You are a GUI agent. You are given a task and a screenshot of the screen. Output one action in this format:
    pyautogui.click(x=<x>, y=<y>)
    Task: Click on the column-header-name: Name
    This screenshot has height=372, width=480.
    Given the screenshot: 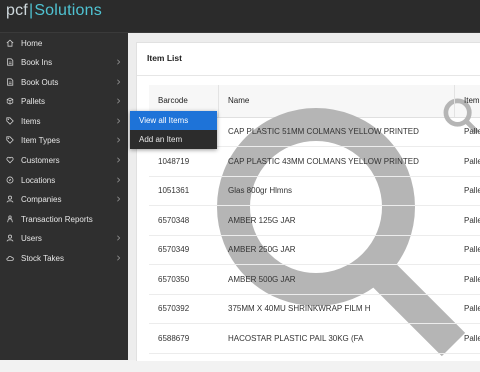 What is the action you would take?
    pyautogui.click(x=238, y=101)
    